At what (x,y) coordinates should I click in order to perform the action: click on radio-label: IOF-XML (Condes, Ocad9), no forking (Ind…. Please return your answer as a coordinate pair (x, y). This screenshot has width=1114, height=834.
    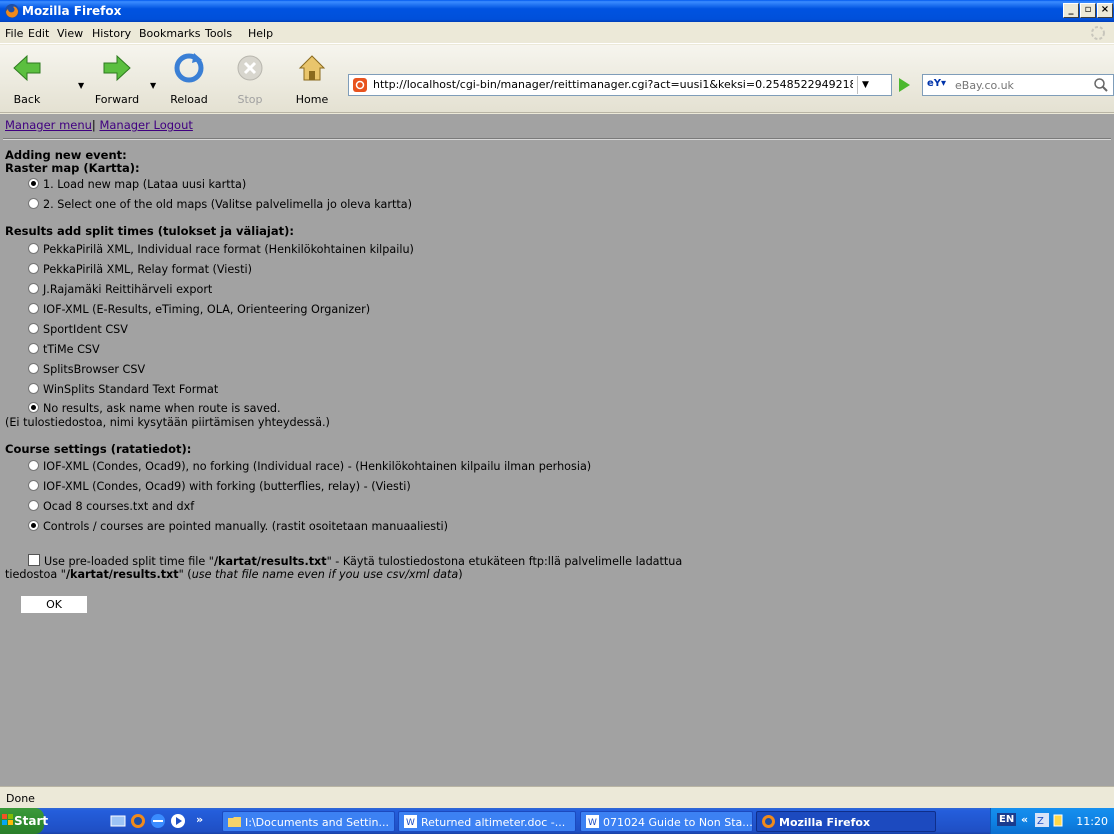
    Looking at the image, I should click on (317, 466).